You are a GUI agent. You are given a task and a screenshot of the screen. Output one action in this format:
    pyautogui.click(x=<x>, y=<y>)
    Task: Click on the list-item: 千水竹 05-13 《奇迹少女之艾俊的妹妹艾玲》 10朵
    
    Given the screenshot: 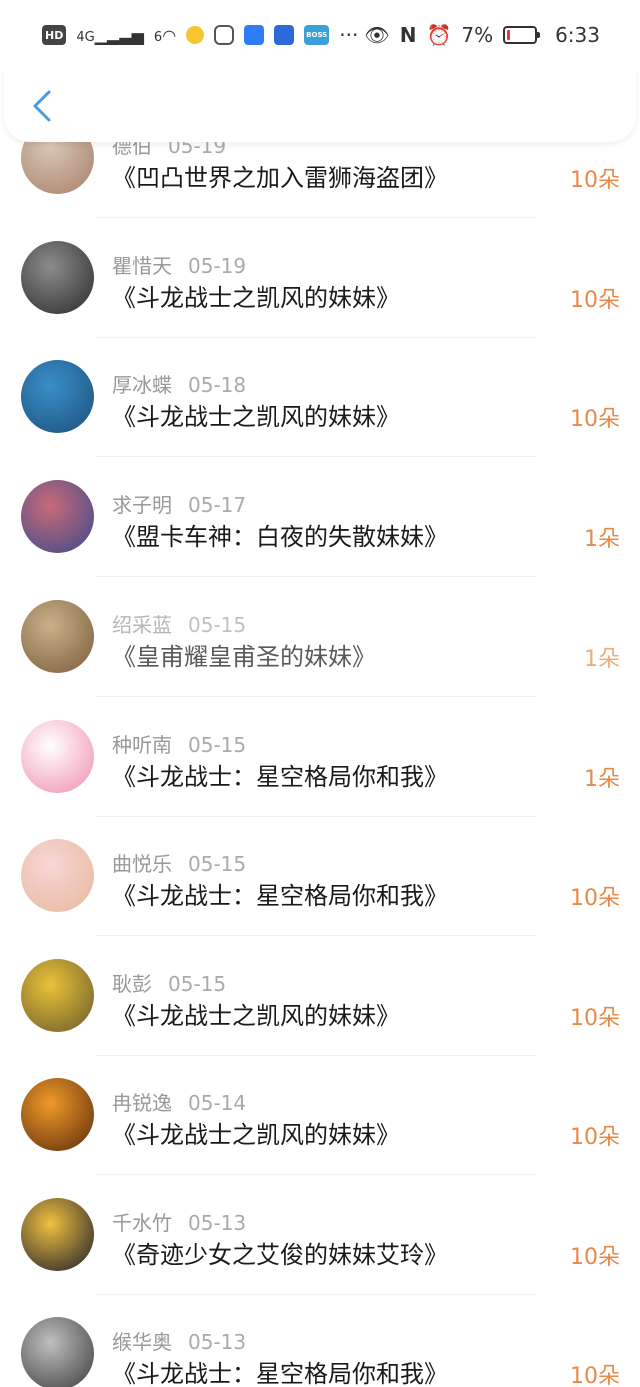 What is the action you would take?
    pyautogui.click(x=320, y=1235)
    